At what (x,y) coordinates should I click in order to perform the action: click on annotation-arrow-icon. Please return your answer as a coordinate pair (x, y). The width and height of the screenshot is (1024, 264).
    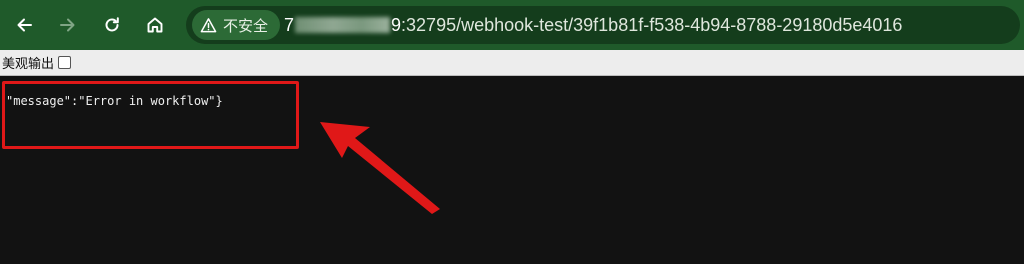
    Looking at the image, I should click on (380, 168).